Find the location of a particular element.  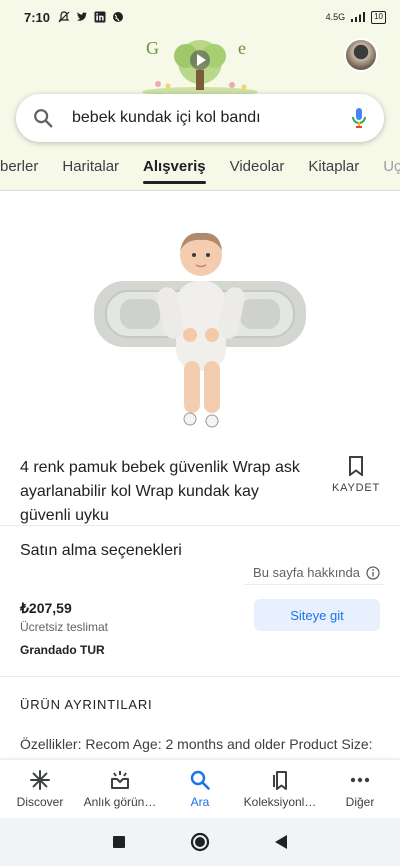

nav-search-label: Ara is located at coordinates (200, 802).